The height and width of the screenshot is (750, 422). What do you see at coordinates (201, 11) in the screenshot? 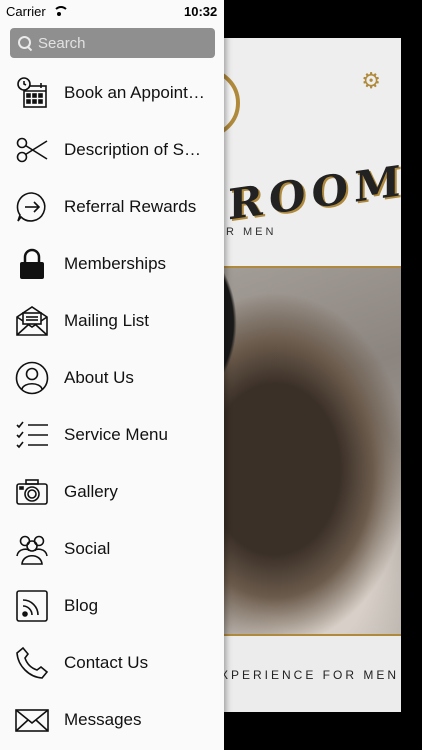
I see `status-time: 10:32` at bounding box center [201, 11].